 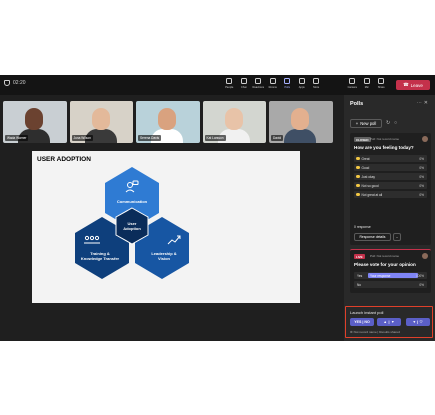 What do you see at coordinates (420, 103) in the screenshot?
I see `more-options-icon: ⋯` at bounding box center [420, 103].